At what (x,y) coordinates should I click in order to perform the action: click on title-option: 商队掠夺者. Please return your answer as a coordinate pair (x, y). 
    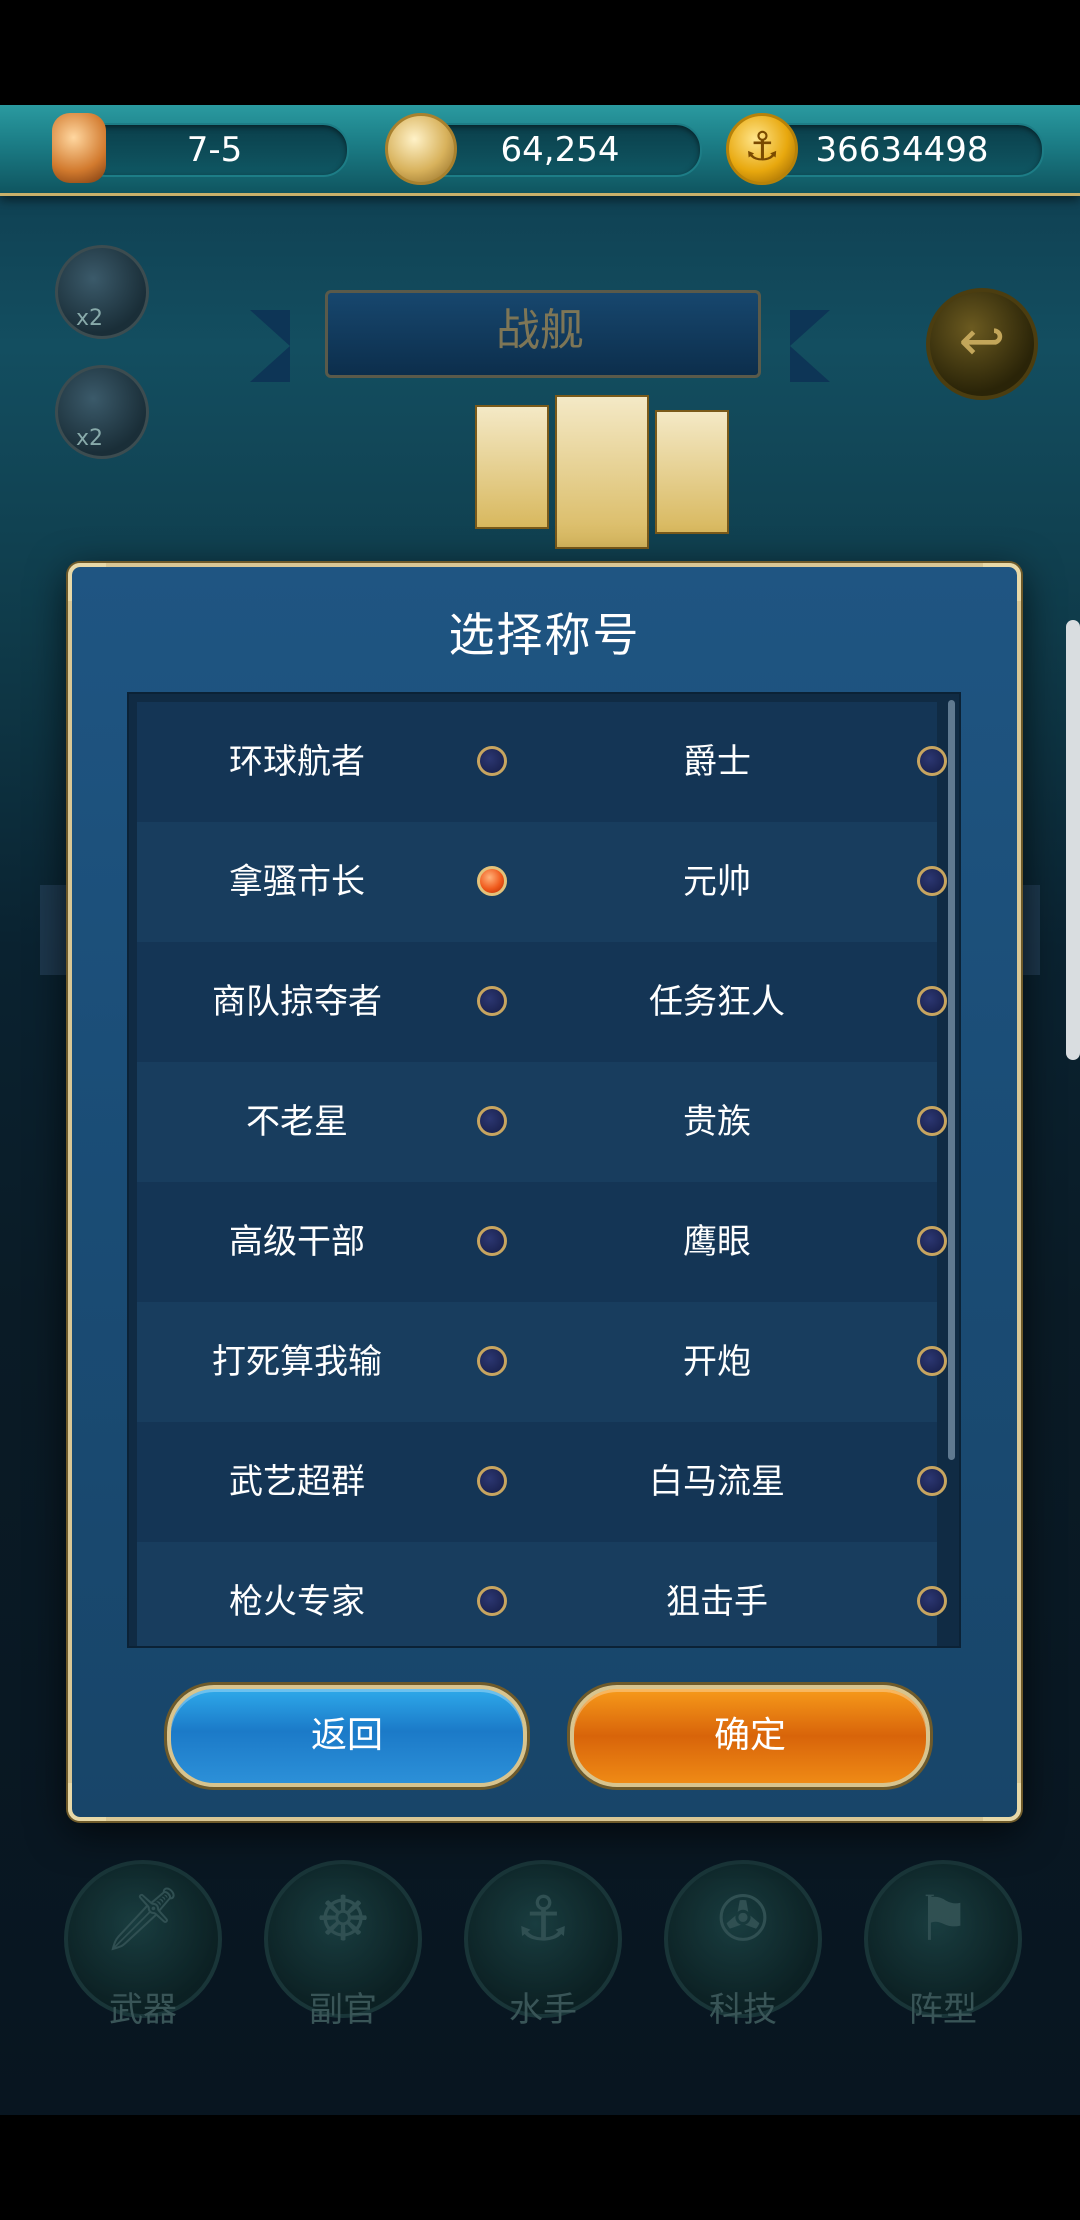
    Looking at the image, I should click on (337, 1002).